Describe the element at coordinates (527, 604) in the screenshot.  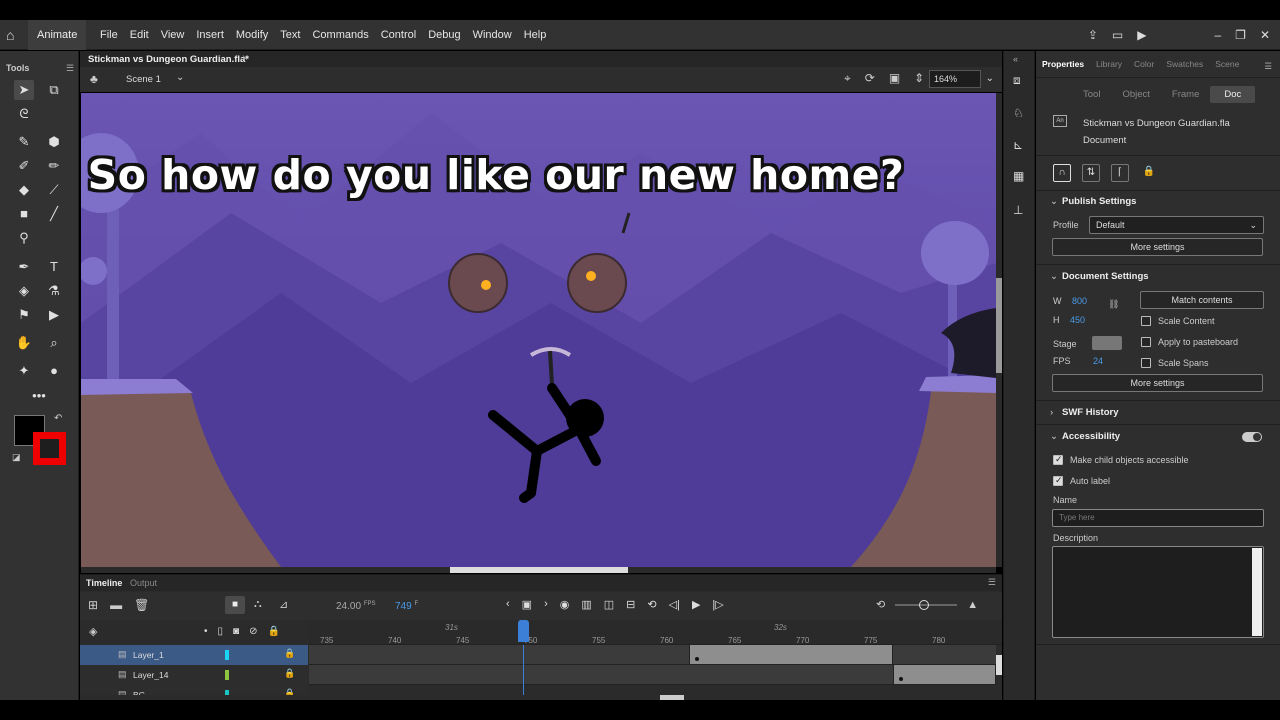
I see `insert-keyframe-icon: ▣` at that location.